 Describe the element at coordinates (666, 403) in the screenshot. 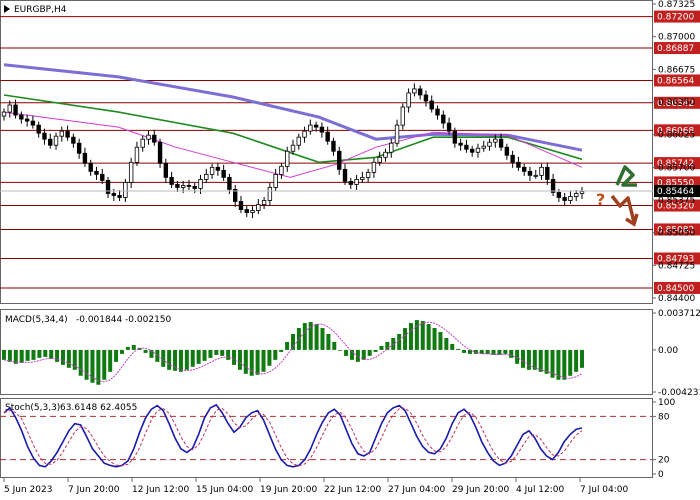

I see `stoch-tick-label: 100` at that location.